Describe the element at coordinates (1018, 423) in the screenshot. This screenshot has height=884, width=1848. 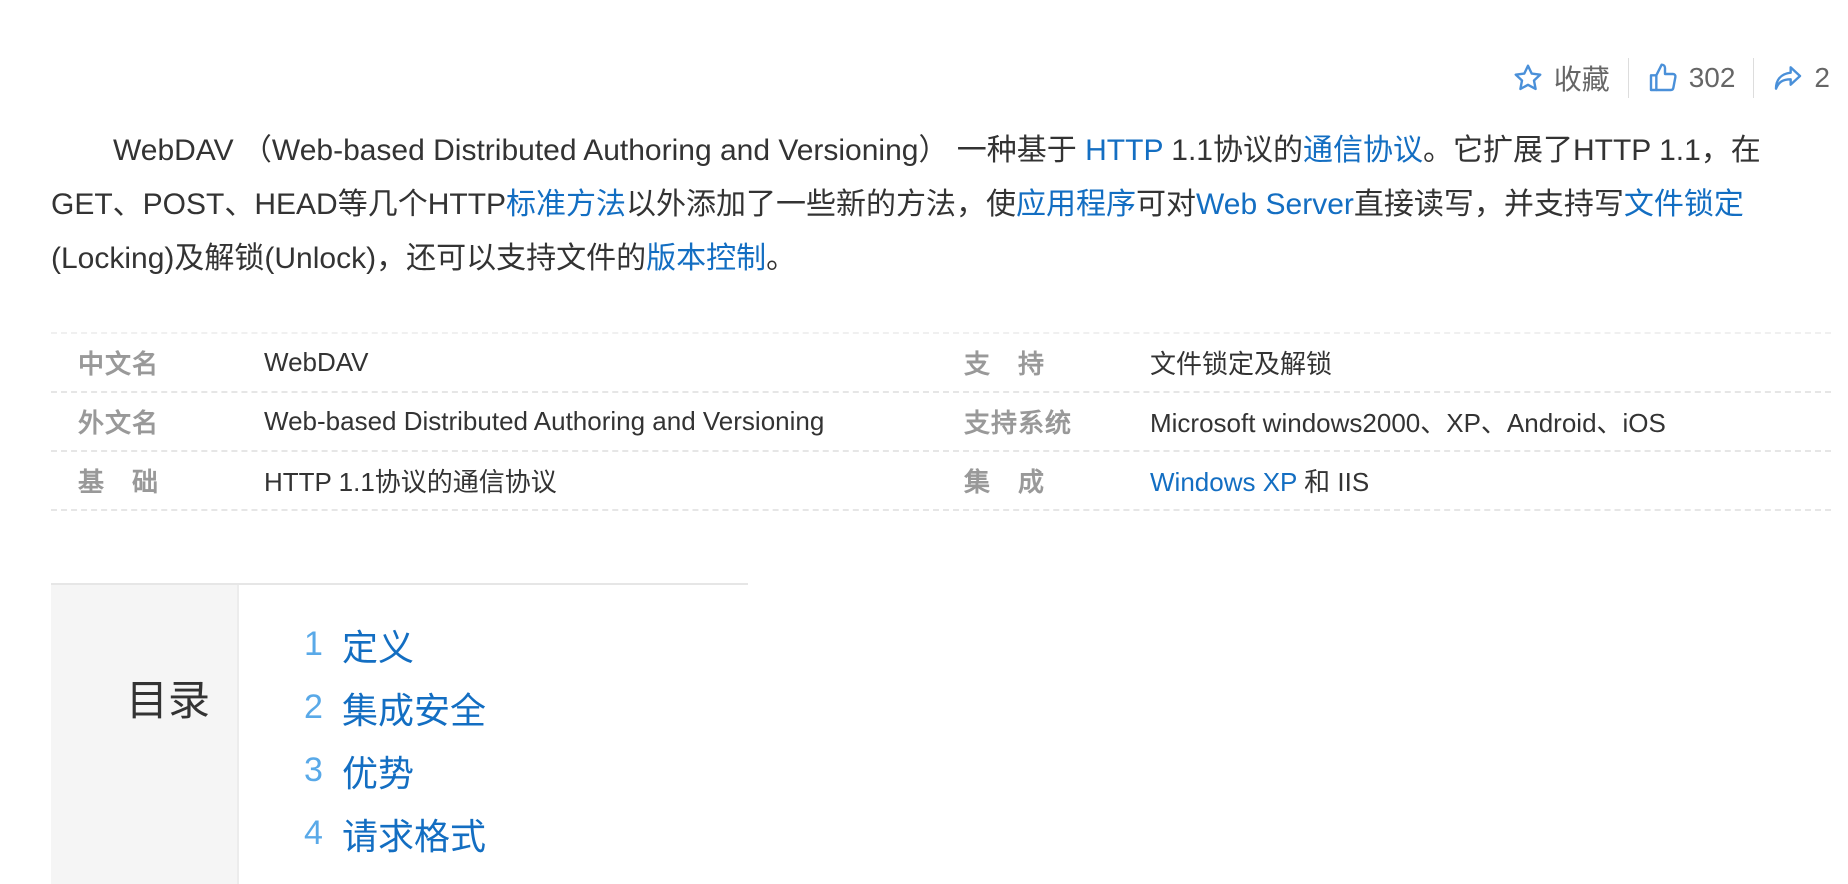
I see `basic-info-name: 支持系统` at that location.